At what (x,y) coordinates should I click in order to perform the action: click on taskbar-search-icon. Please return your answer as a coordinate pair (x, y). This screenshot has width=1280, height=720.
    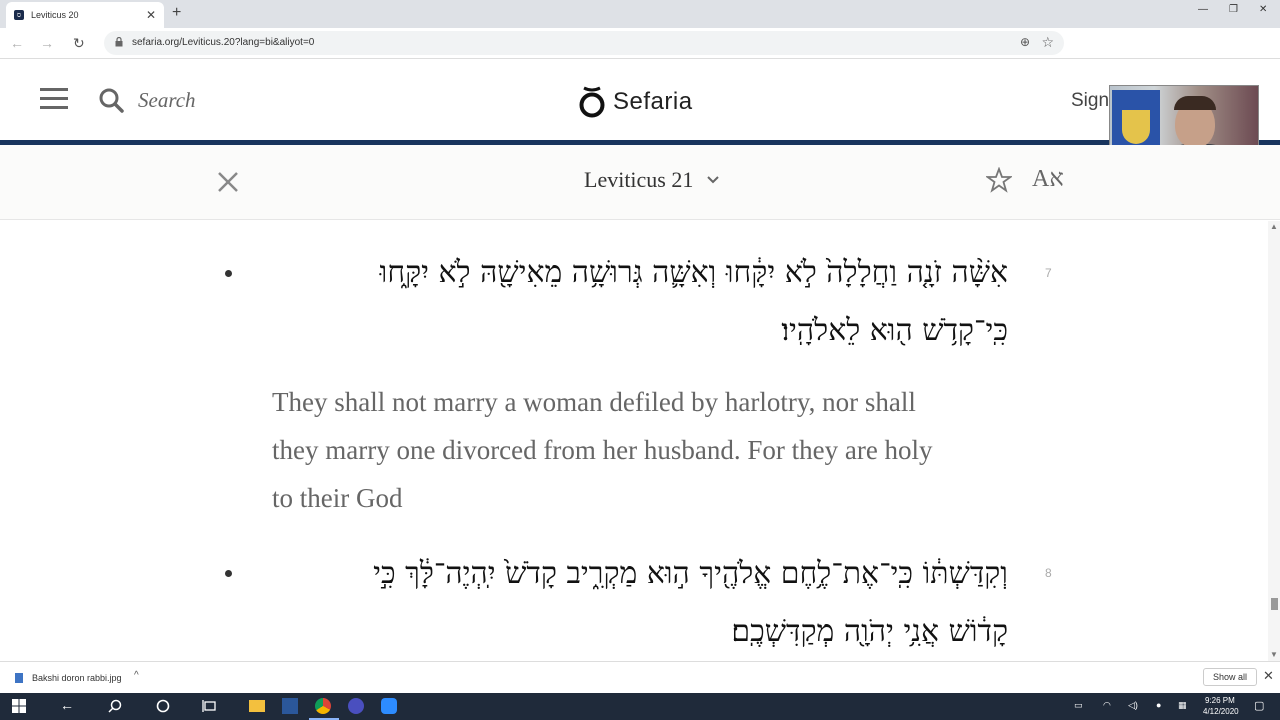
    Looking at the image, I should click on (115, 706).